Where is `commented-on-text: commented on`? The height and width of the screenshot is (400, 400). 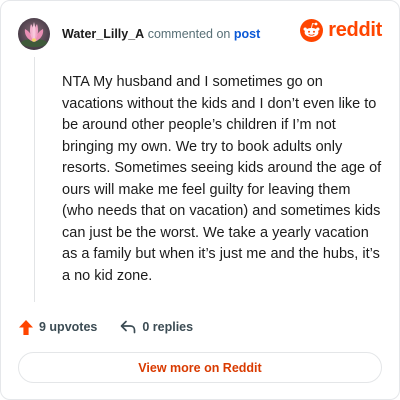 commented-on-text: commented on is located at coordinates (189, 34).